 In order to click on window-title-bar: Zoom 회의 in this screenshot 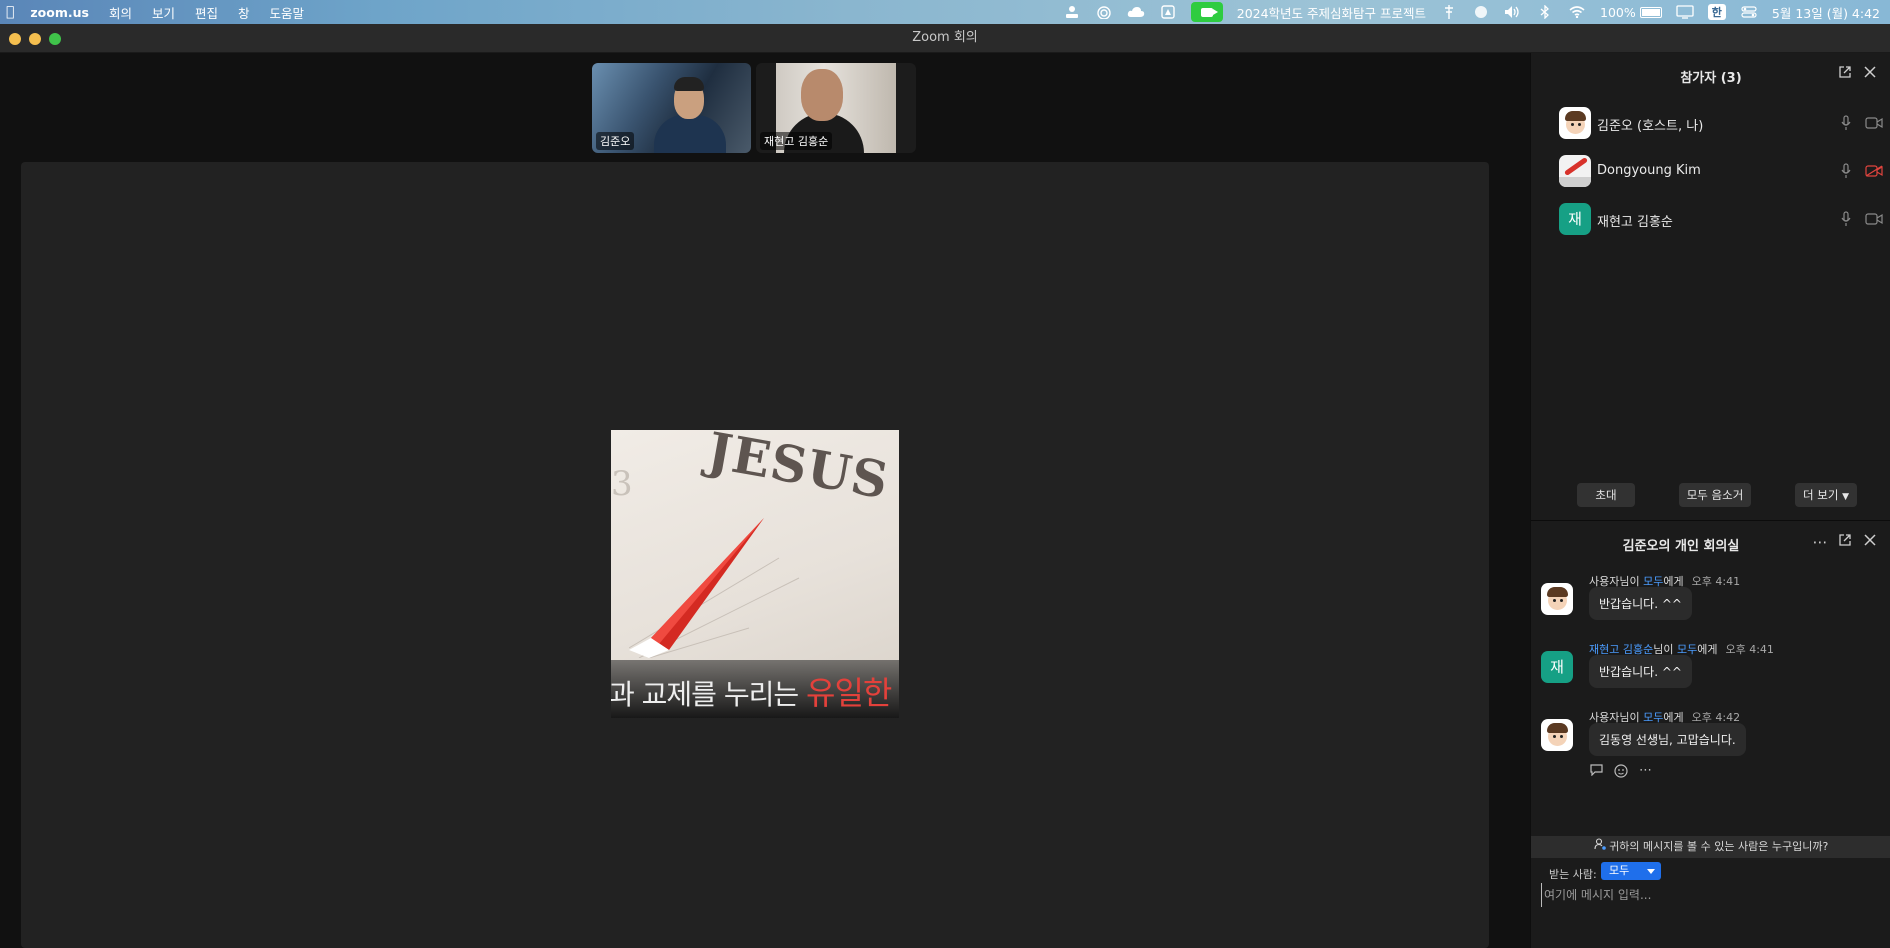, I will do `click(945, 38)`.